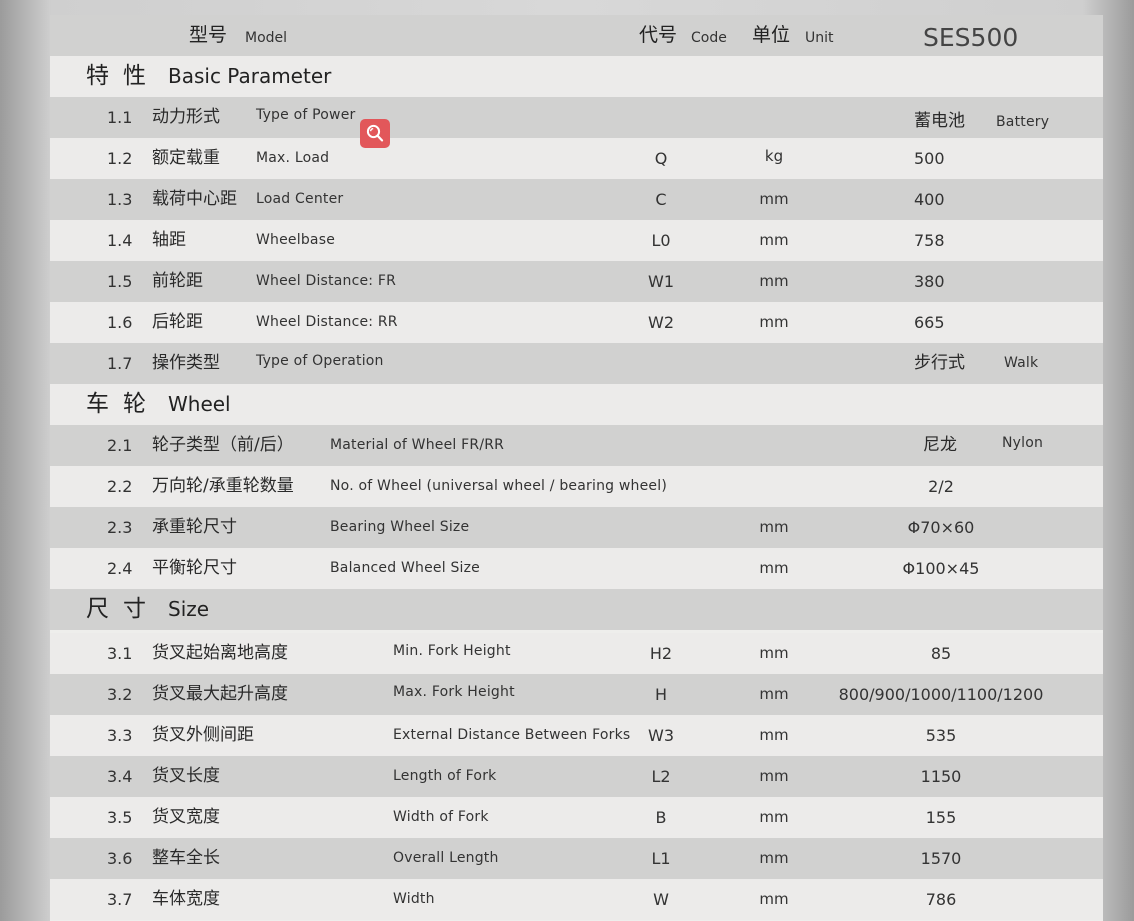 Image resolution: width=1134 pixels, height=921 pixels. I want to click on row-value: Φ100×45, so click(941, 568).